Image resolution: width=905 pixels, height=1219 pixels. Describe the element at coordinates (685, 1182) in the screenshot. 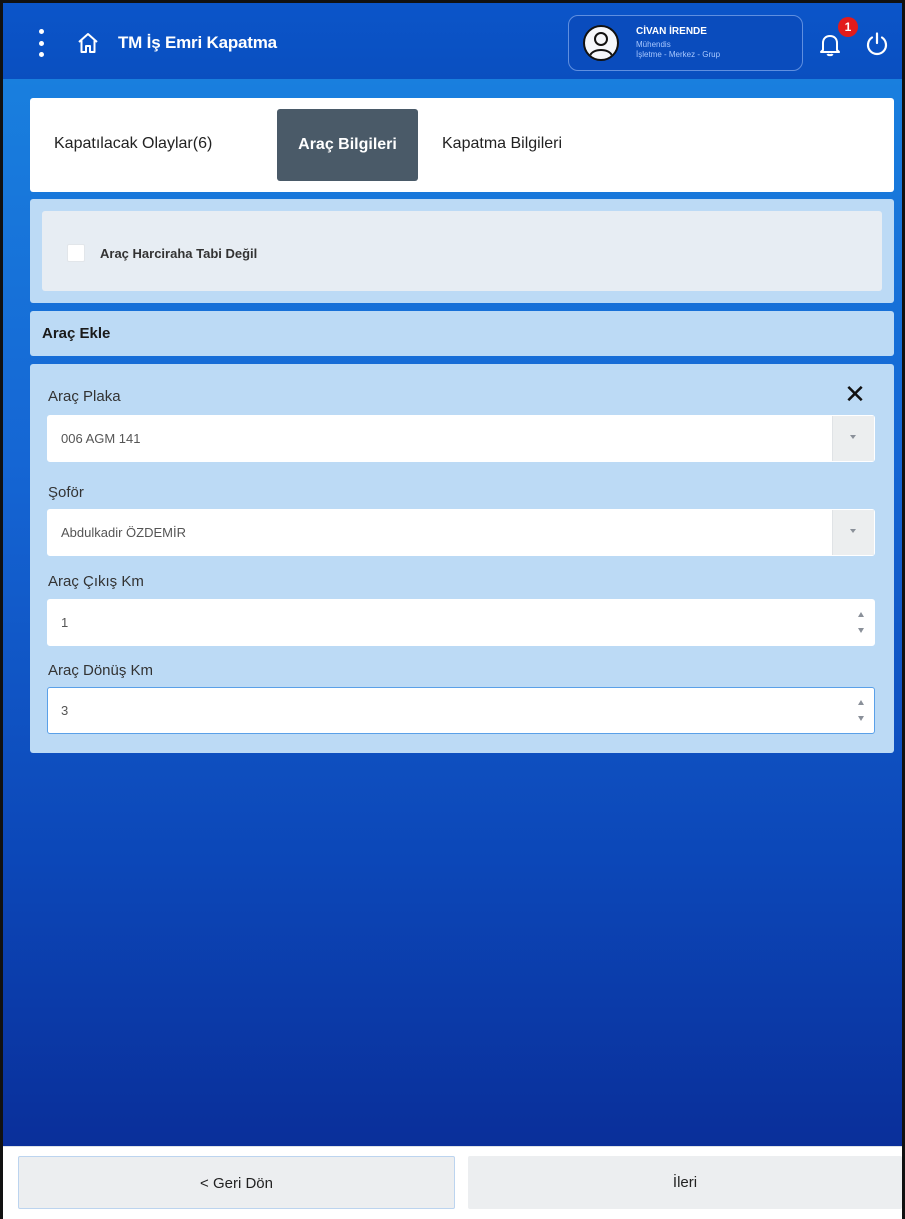

I see `next-button: İleri` at that location.